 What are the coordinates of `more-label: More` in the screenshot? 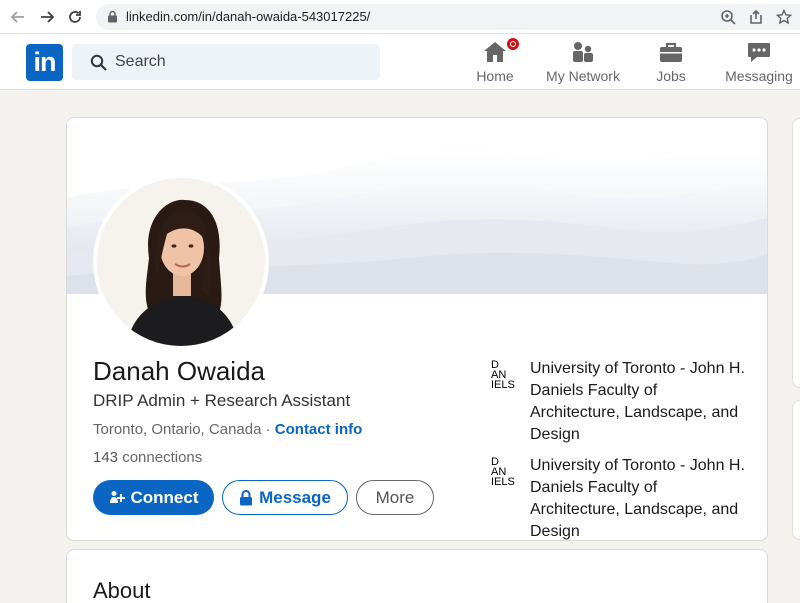 It's located at (395, 497).